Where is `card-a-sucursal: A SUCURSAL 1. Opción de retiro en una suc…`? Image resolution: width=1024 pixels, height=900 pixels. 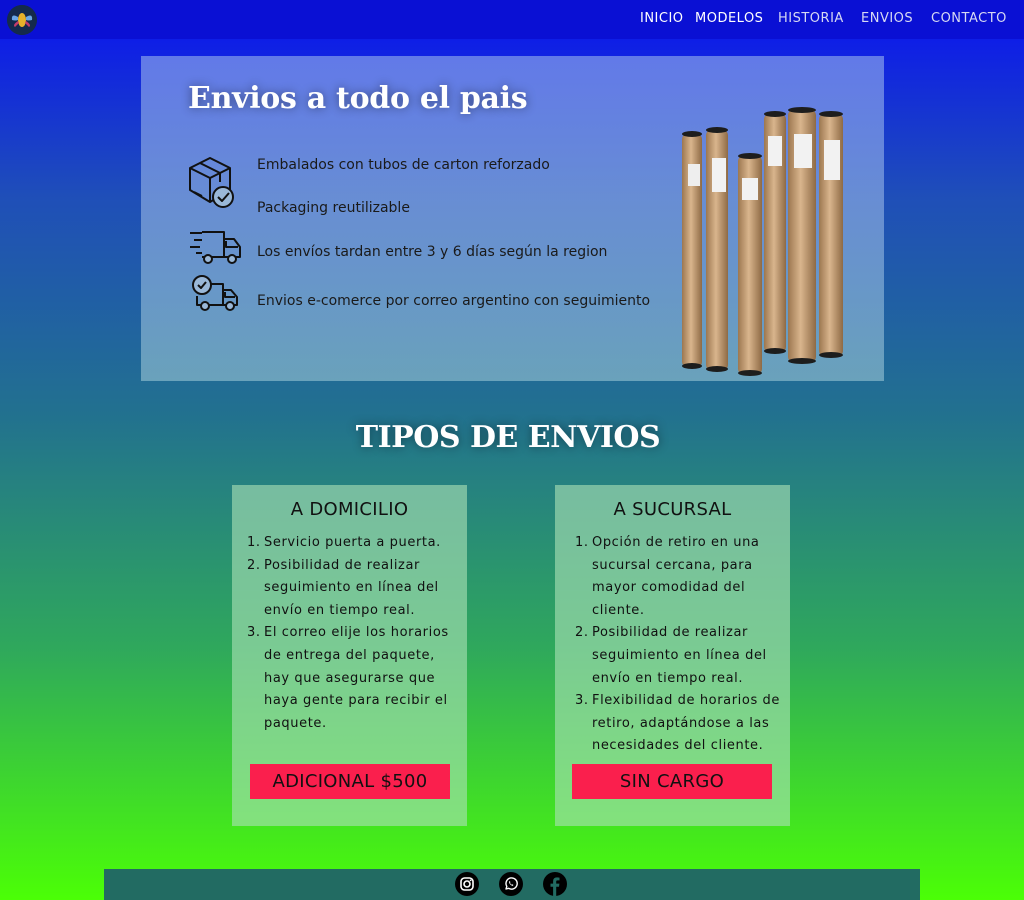 card-a-sucursal: A SUCURSAL 1. Opción de retiro en una suc… is located at coordinates (672, 655).